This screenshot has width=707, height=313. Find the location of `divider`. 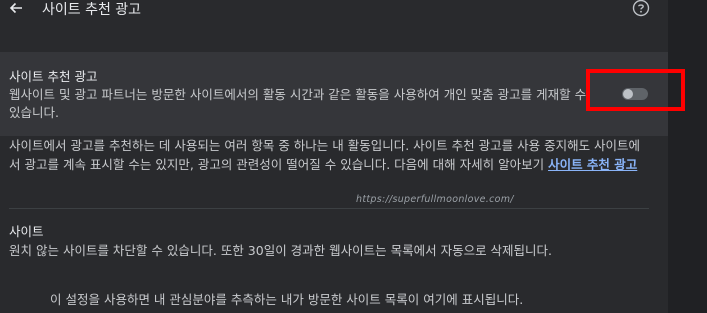

divider is located at coordinates (329, 208).